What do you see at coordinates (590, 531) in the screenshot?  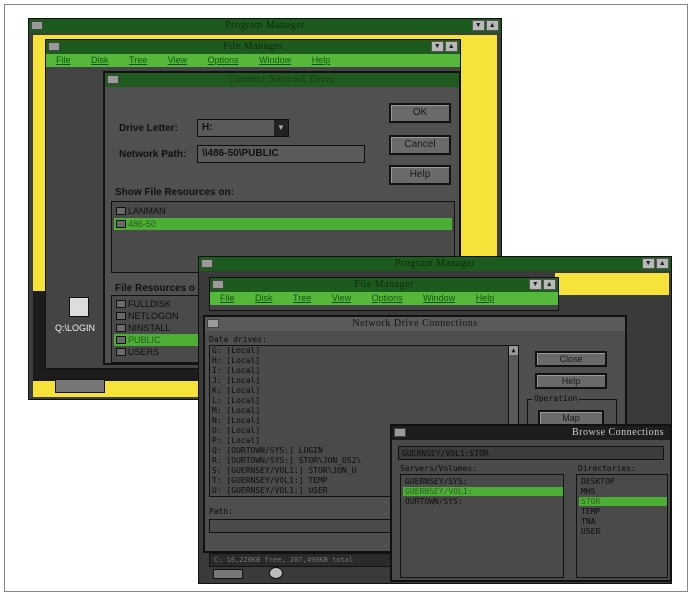 I see `dir-item: USER` at bounding box center [590, 531].